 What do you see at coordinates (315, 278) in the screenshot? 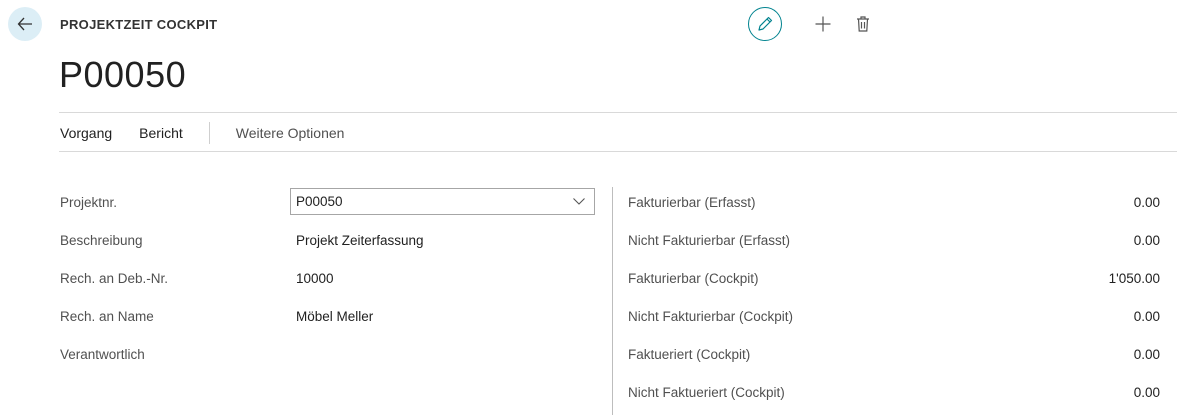
I see `deb-nr-value: 10000` at bounding box center [315, 278].